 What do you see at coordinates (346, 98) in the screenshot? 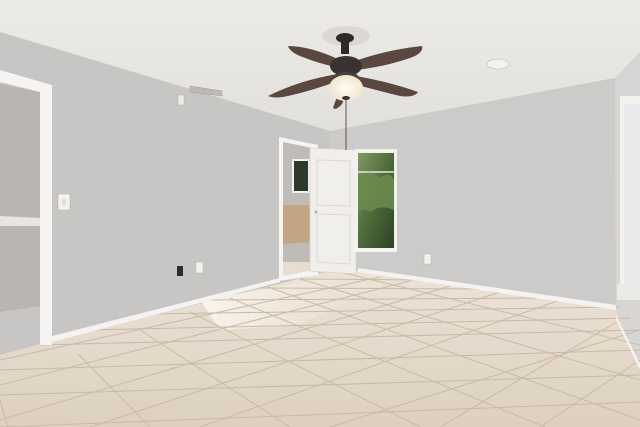
I see `fan-light-bottom` at bounding box center [346, 98].